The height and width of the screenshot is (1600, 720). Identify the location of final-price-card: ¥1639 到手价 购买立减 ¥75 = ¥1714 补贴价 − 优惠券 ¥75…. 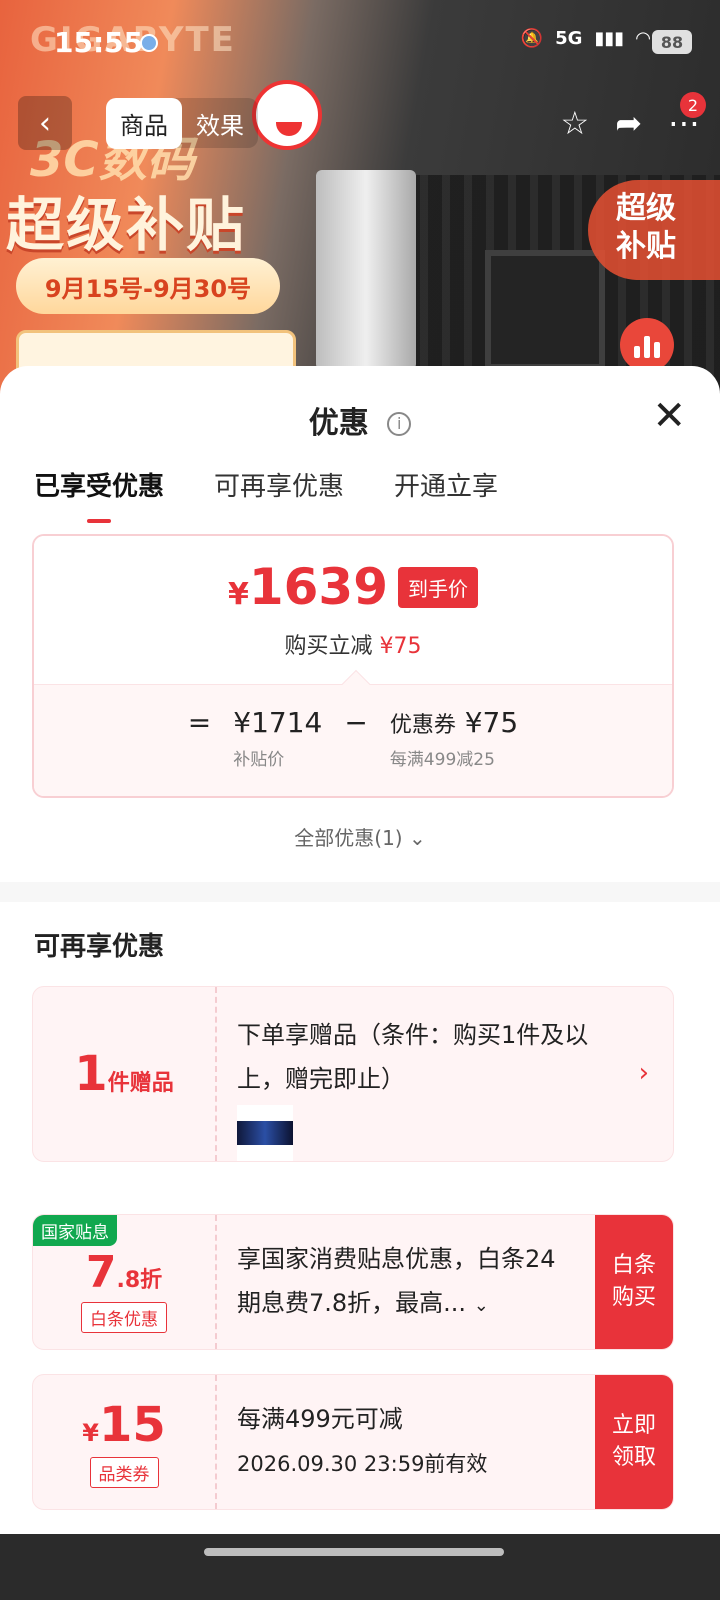
(353, 666).